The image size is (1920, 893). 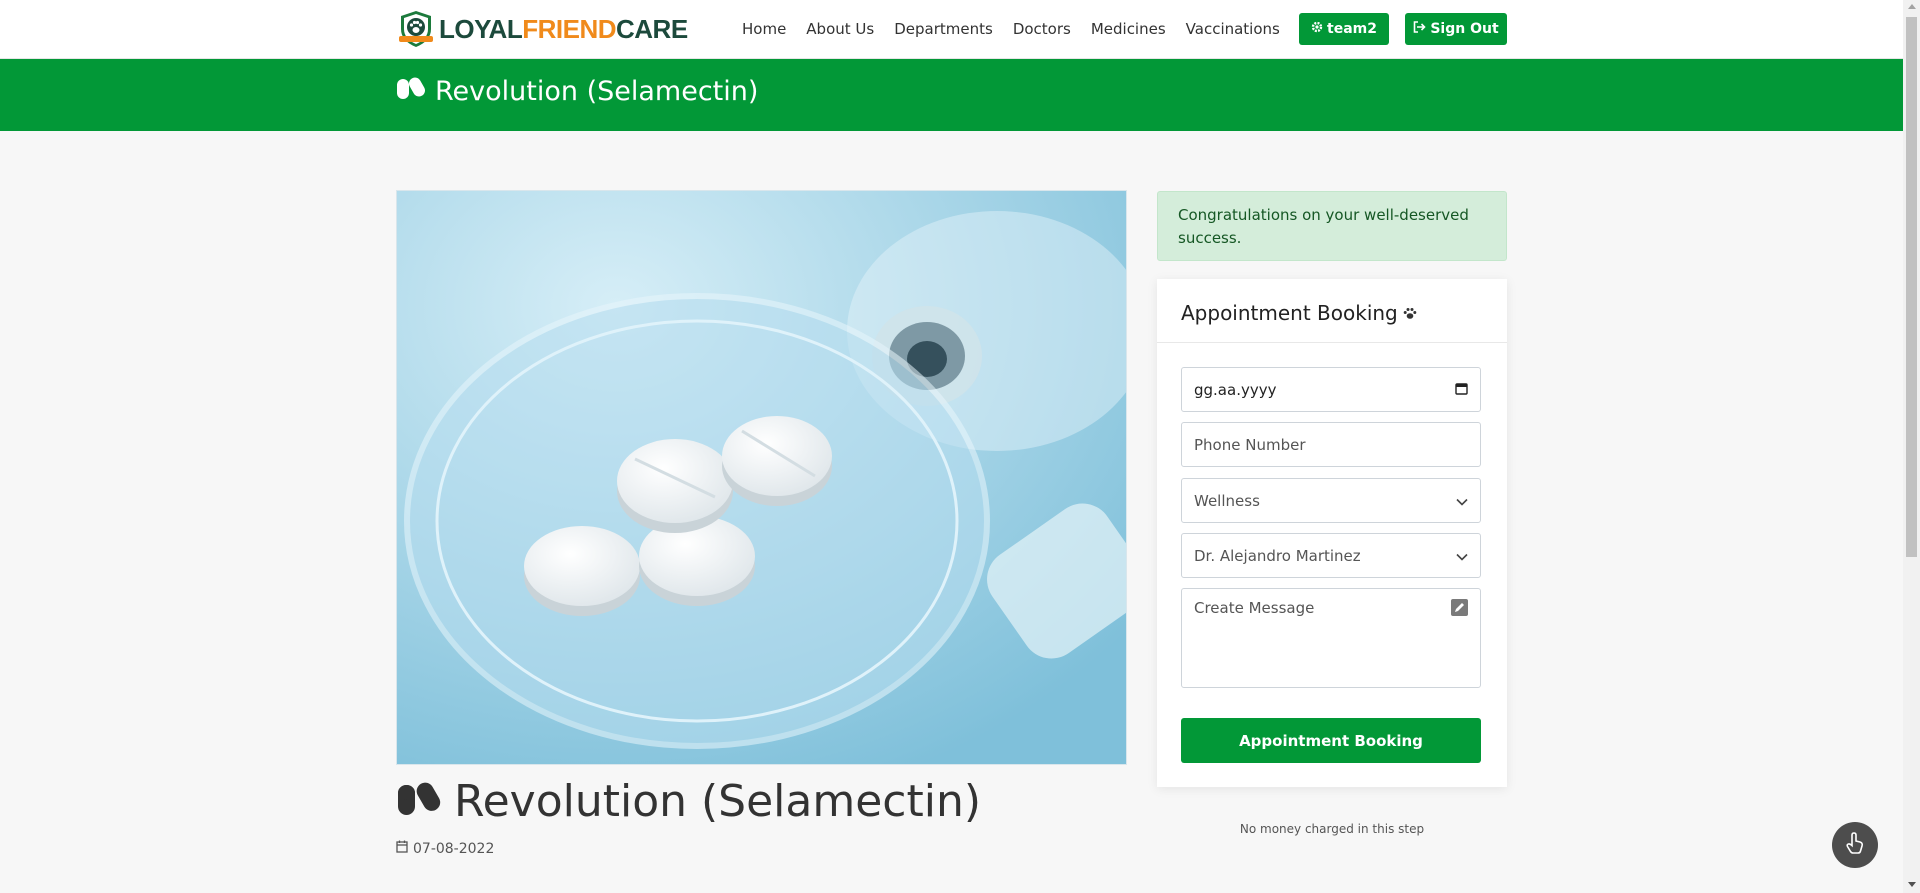 What do you see at coordinates (1912, 884) in the screenshot?
I see `scroll-down-arrow-icon` at bounding box center [1912, 884].